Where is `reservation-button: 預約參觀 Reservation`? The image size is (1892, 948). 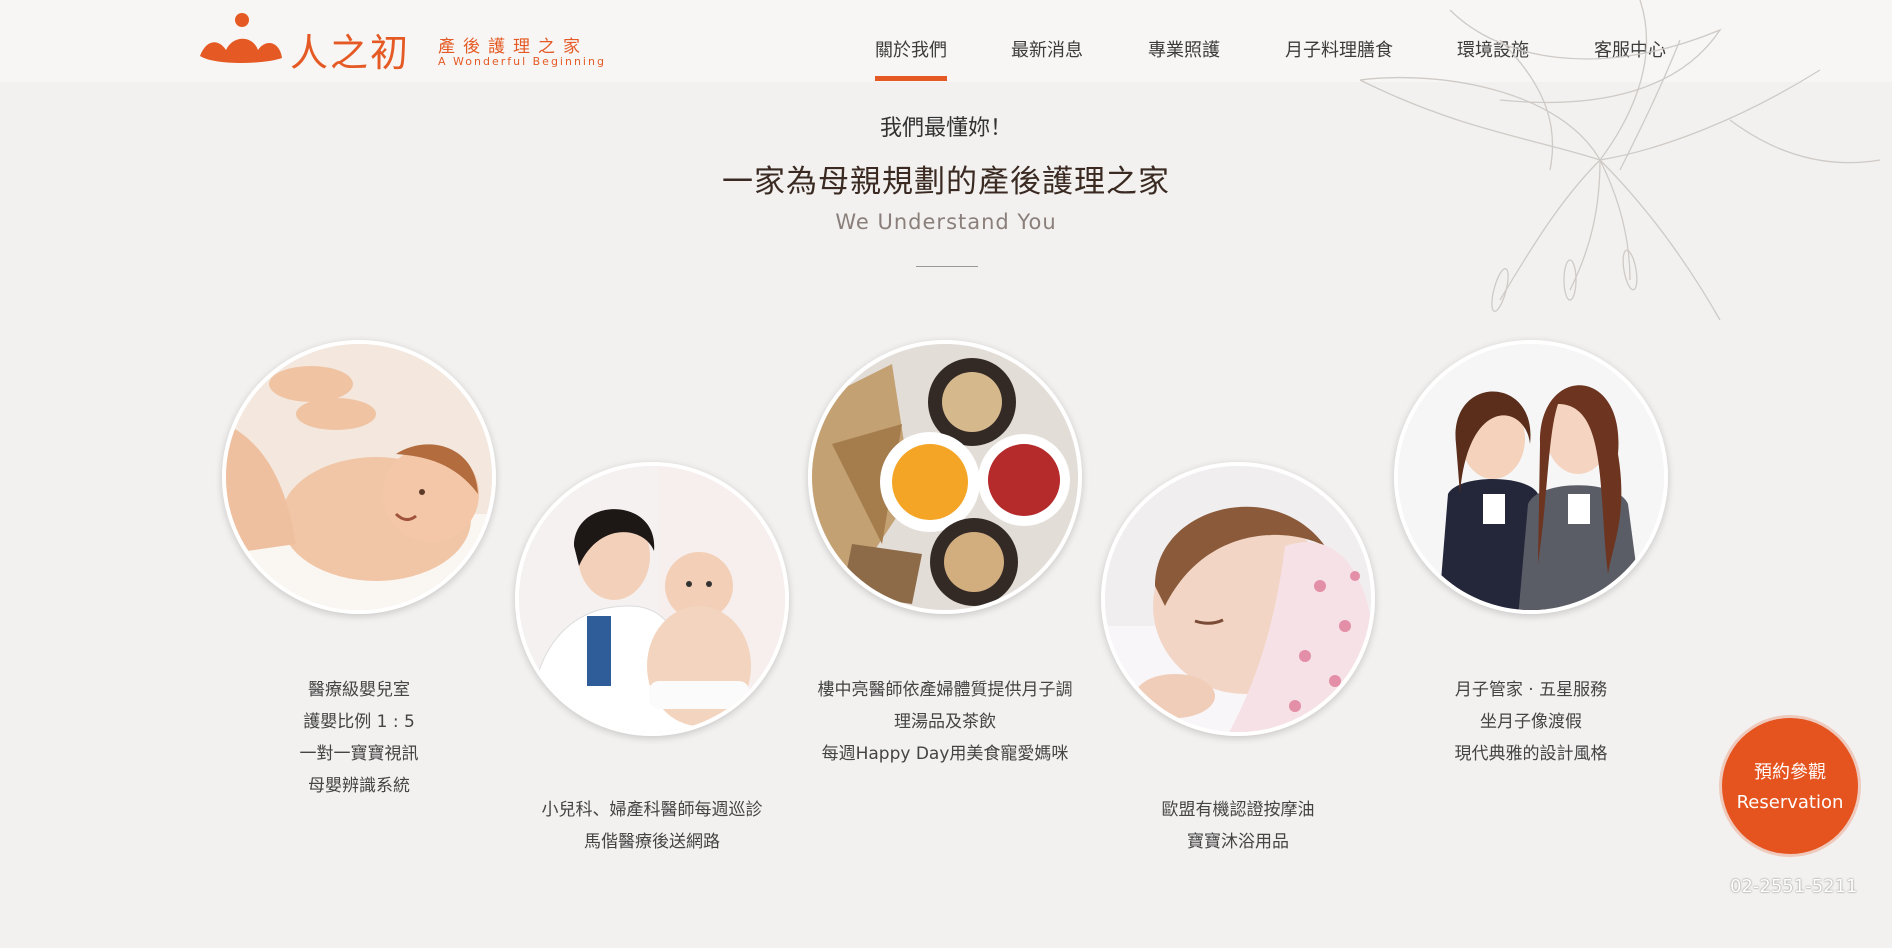
reservation-button: 預約參觀 Reservation is located at coordinates (1790, 786).